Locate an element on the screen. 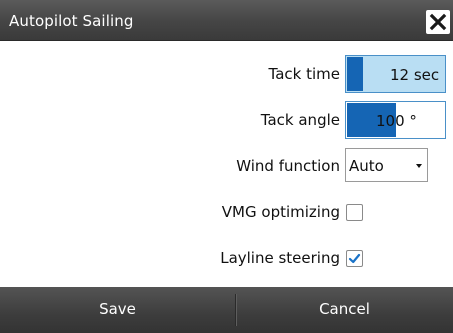  wind-function-selected-value: Auto is located at coordinates (366, 166).